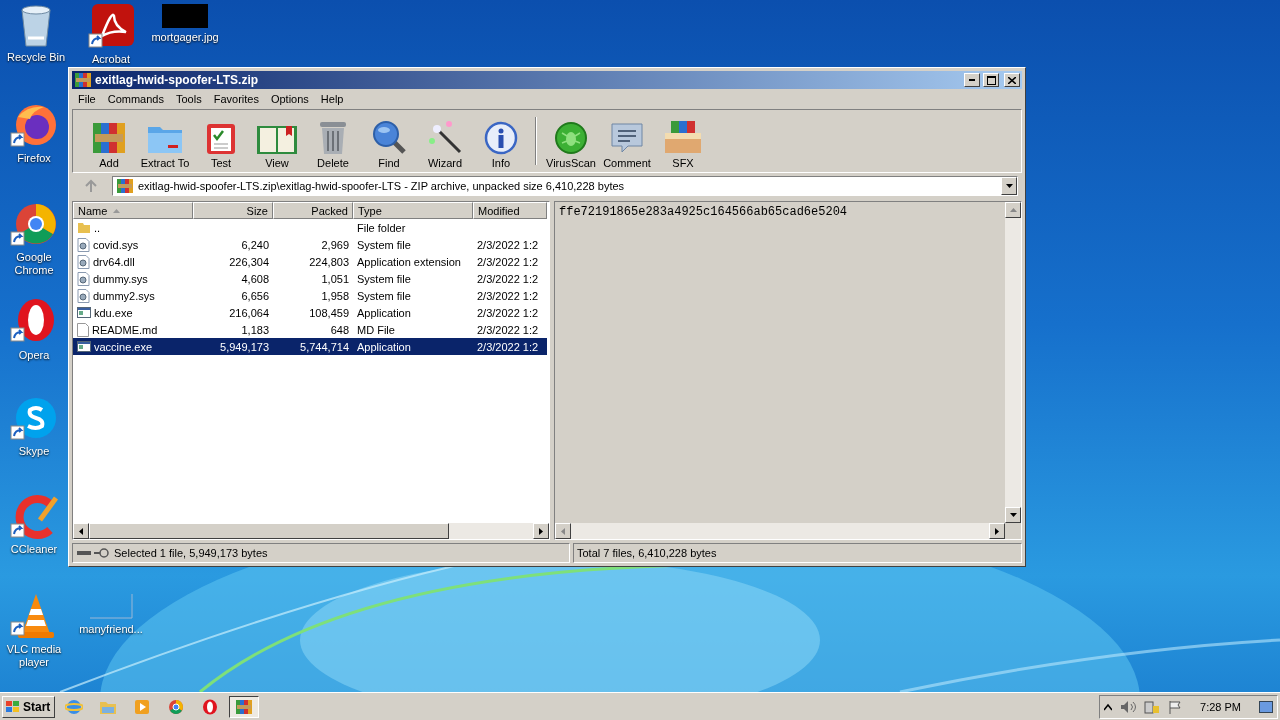  Describe the element at coordinates (34, 134) in the screenshot. I see `desktop-icon: Firefox` at that location.